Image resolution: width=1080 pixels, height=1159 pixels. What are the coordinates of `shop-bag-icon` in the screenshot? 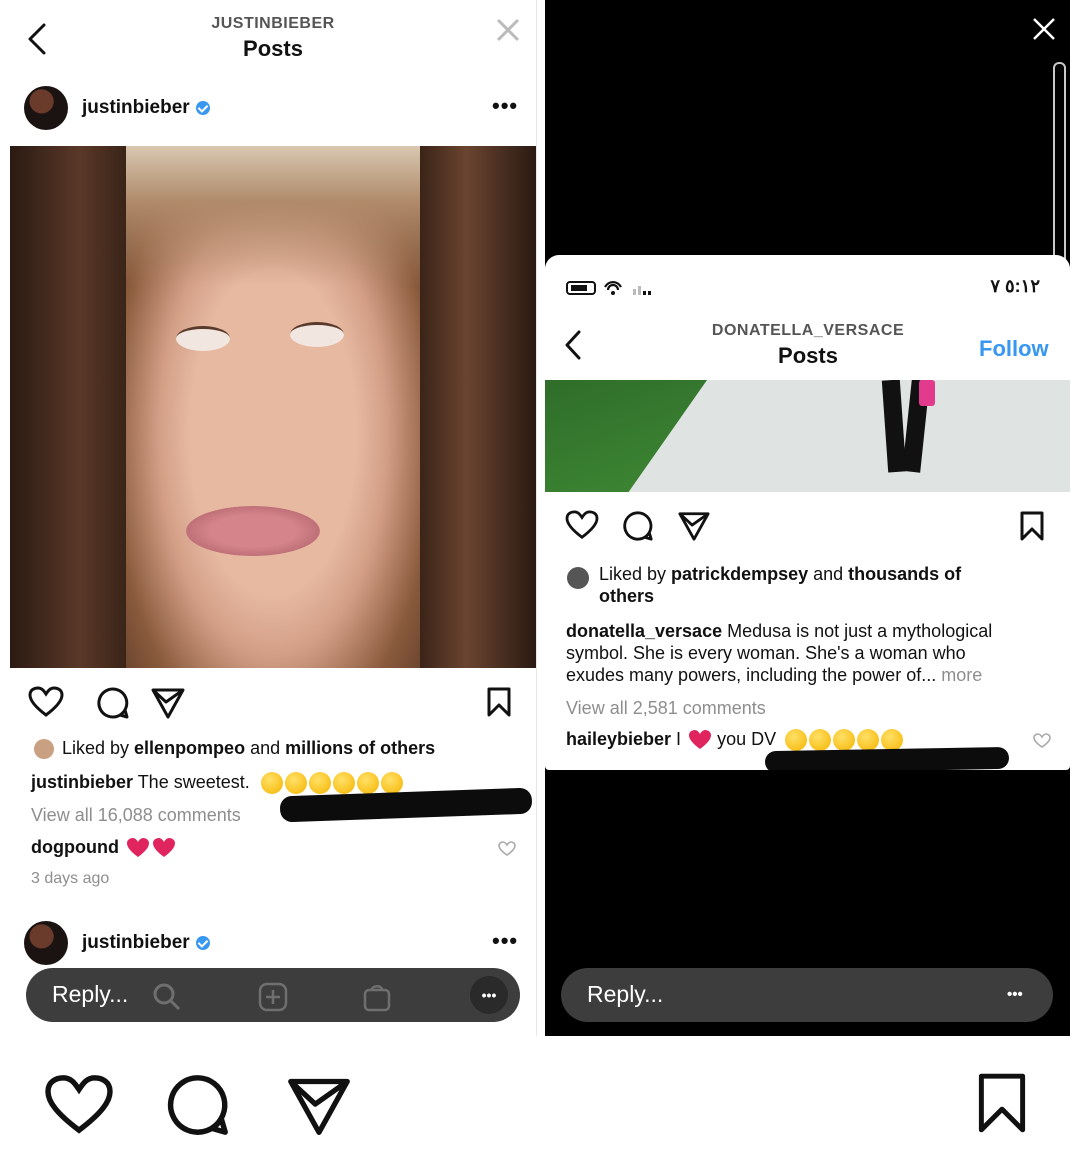 It's located at (377, 998).